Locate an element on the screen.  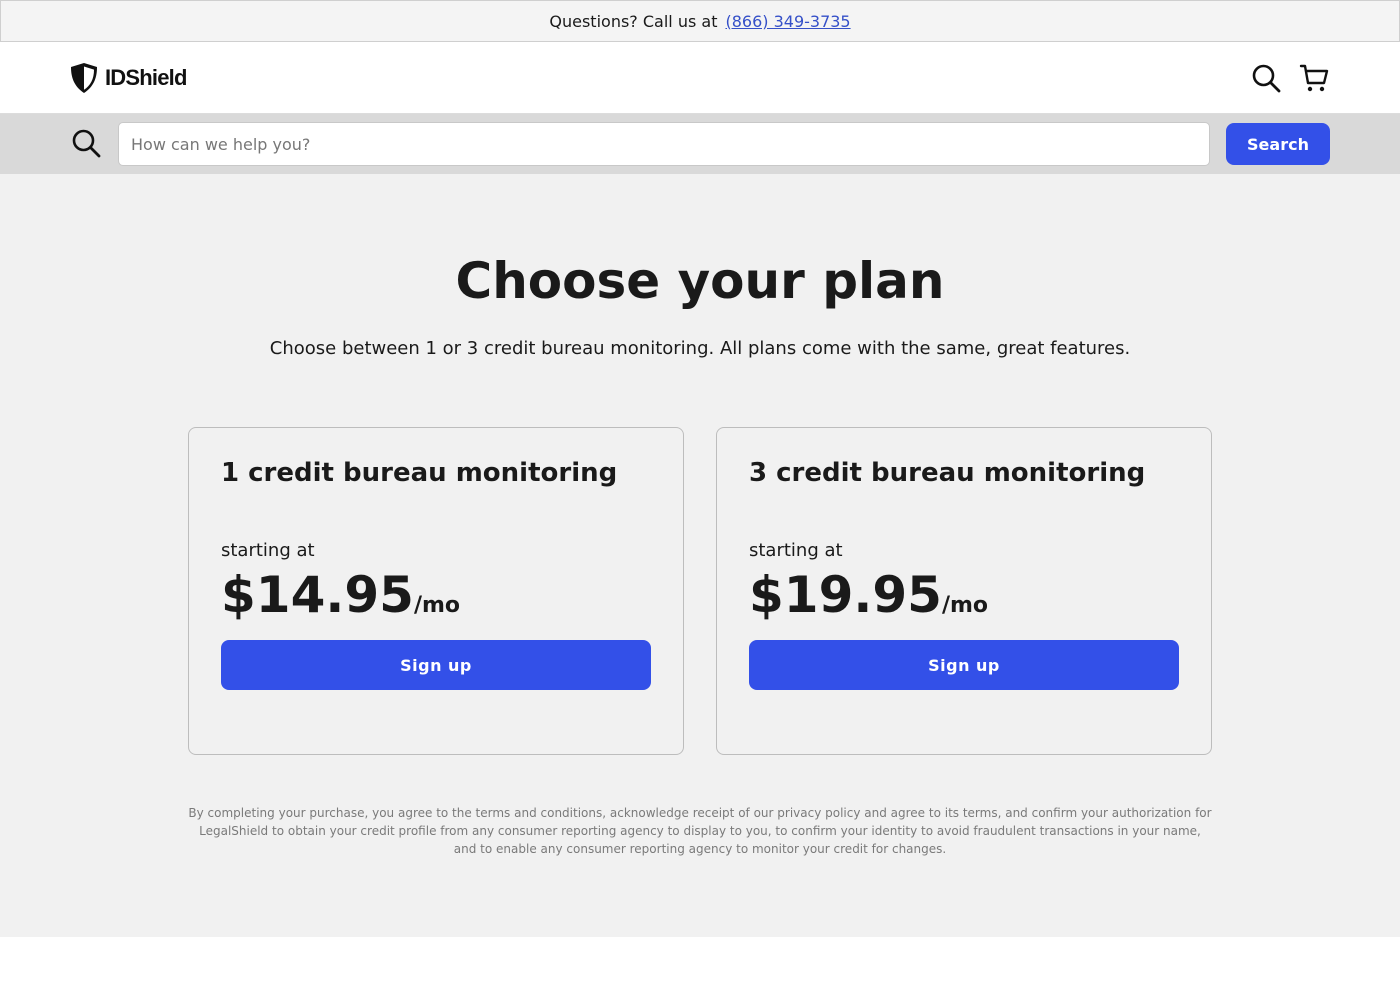
plan-price-amount: $14.95 is located at coordinates (317, 595).